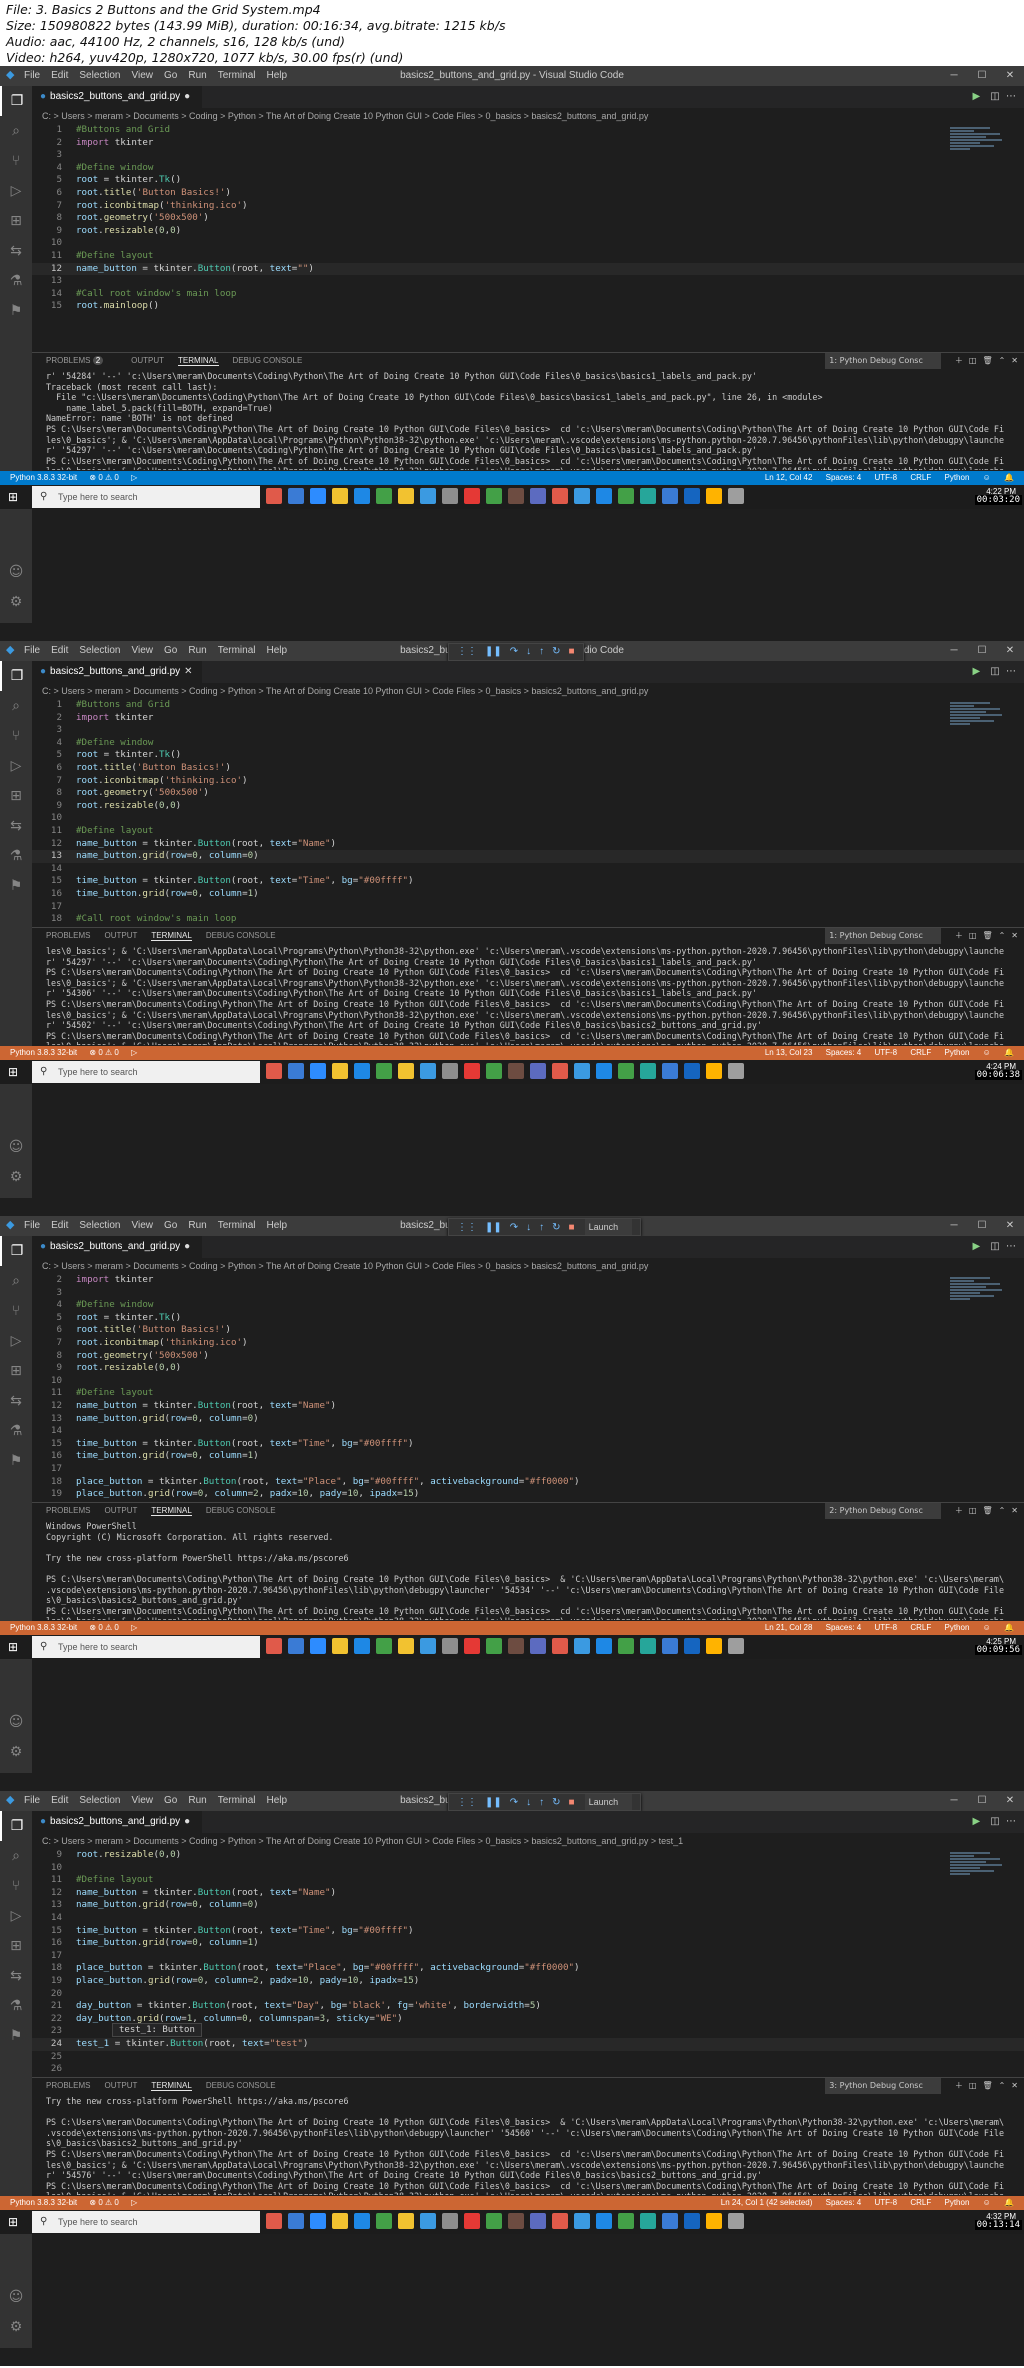 This screenshot has height=2368, width=1024. Describe the element at coordinates (171, 936) in the screenshot. I see `panel-tab-terminal: TERMINAL` at that location.